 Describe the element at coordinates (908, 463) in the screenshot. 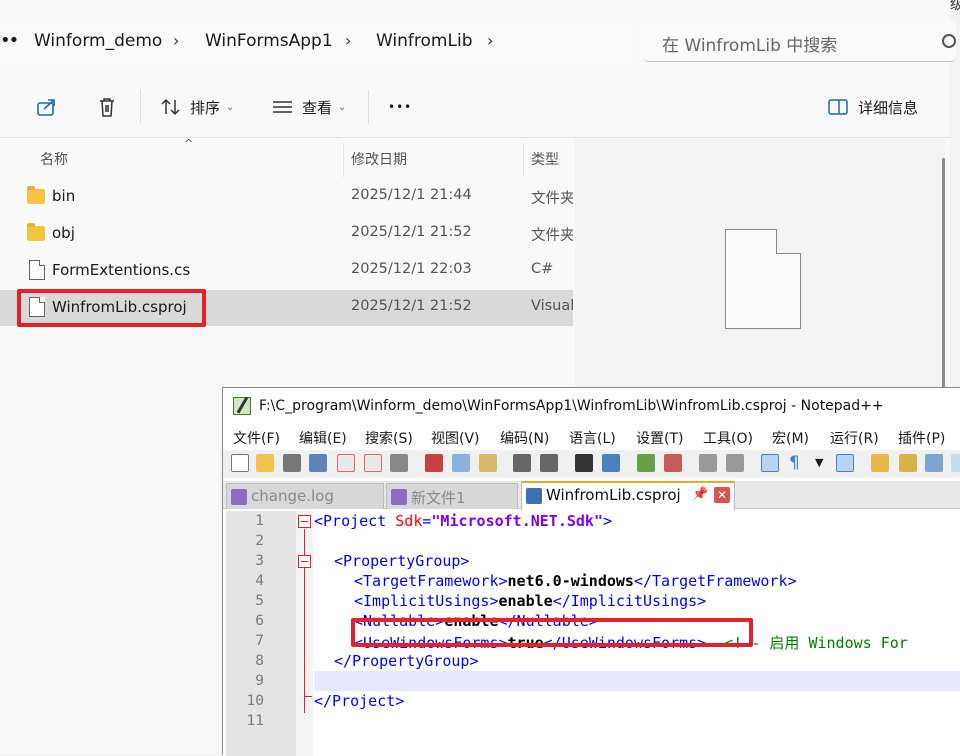

I see `document-map-icon` at that location.